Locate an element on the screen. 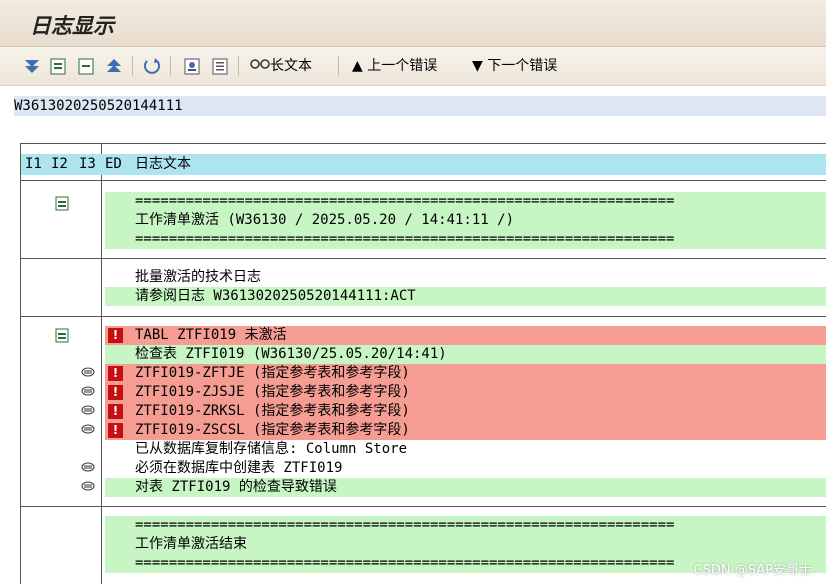 The width and height of the screenshot is (826, 586). error-row: ! TABL ZTFI019 未激活 is located at coordinates (465, 335).